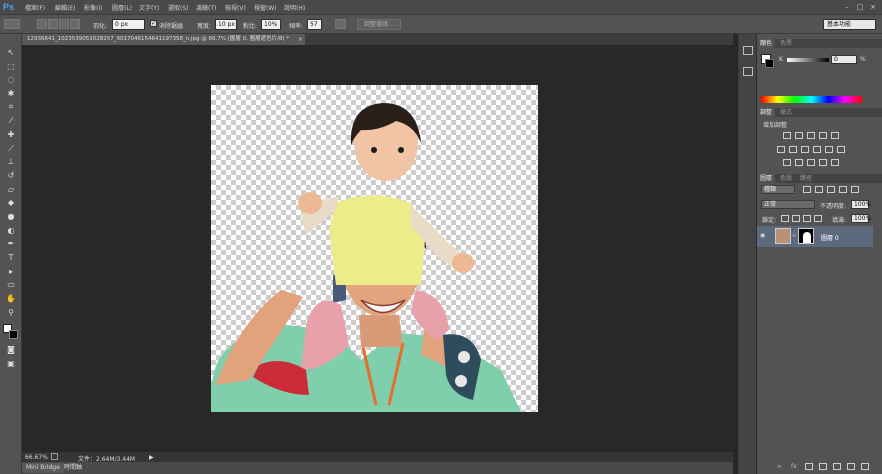  Describe the element at coordinates (206, 7) in the screenshot. I see `menu-filter: 濾鏡(T)` at that location.